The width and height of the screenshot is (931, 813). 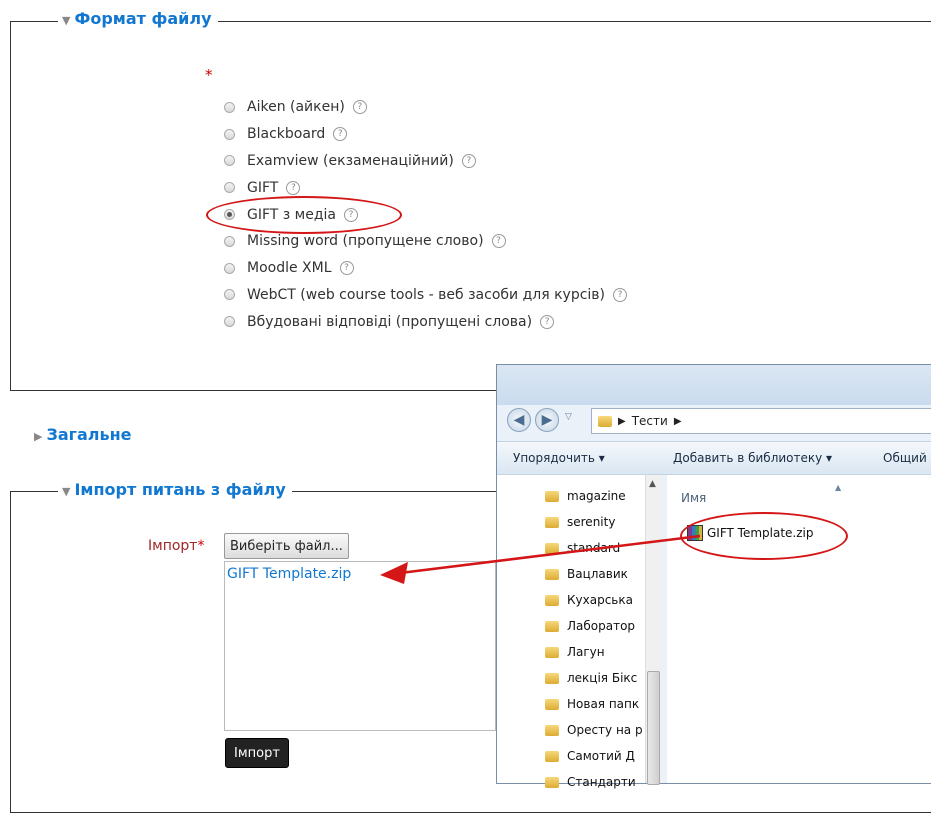 I want to click on folder-icon, so click(x=552, y=782).